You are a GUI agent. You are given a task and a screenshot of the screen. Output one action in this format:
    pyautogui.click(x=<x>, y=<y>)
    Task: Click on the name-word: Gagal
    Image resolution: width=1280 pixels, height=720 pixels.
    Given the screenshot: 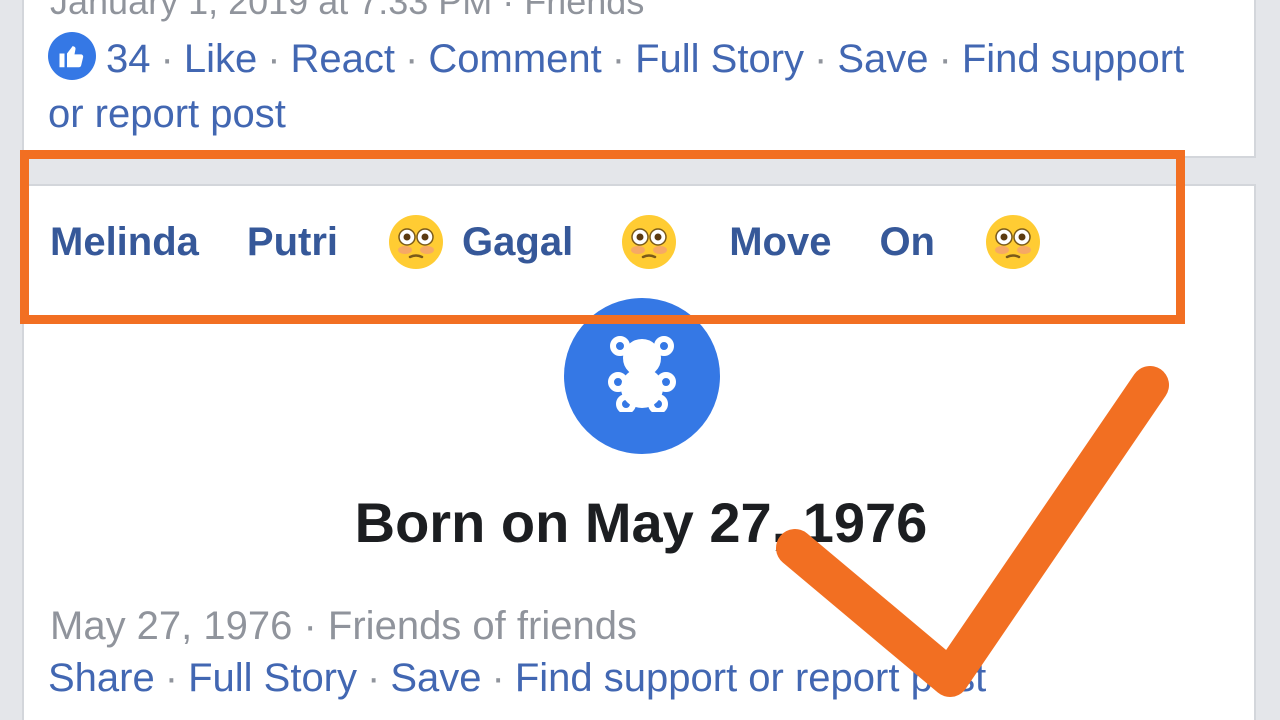 What is the action you would take?
    pyautogui.click(x=517, y=242)
    